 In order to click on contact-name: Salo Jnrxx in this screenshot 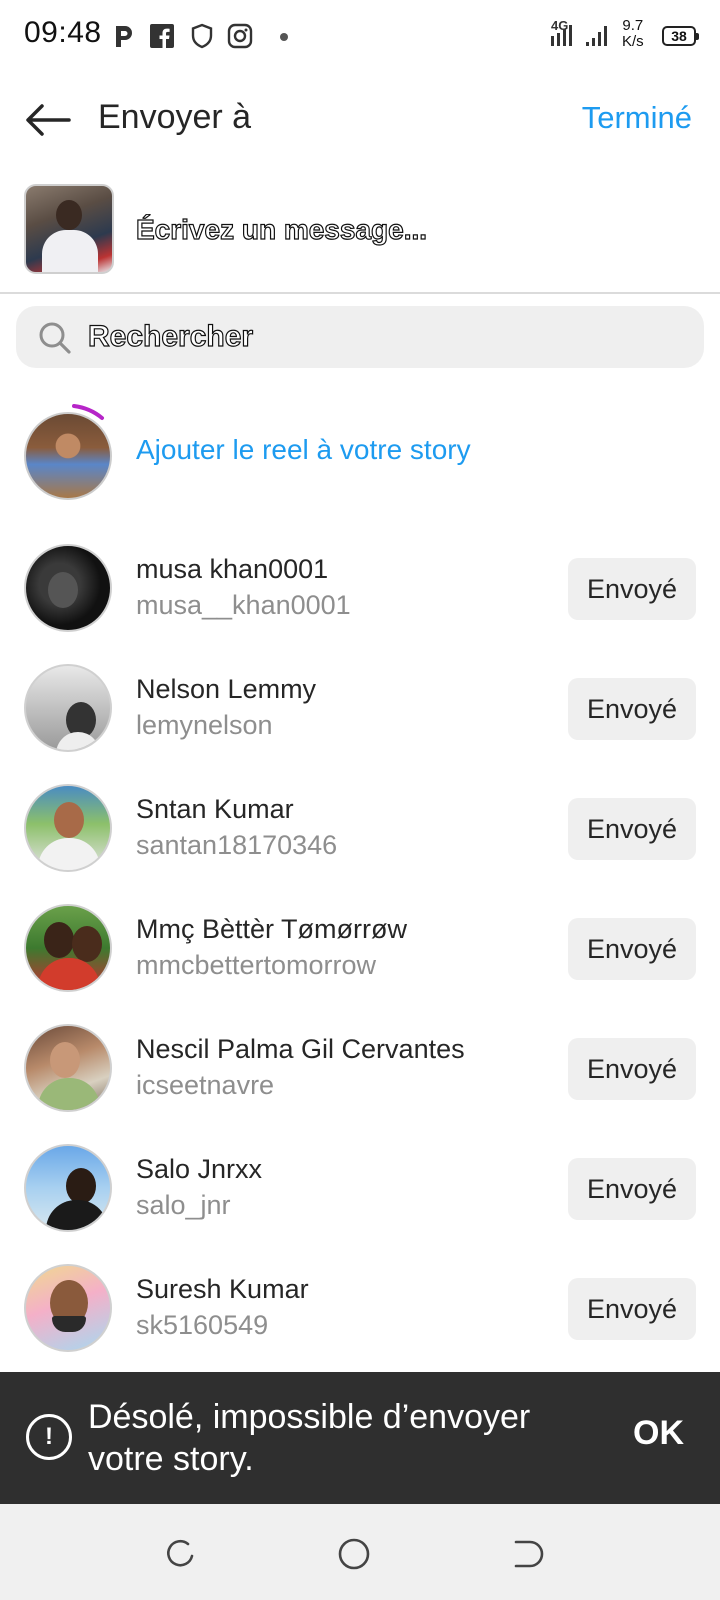, I will do `click(199, 1169)`.